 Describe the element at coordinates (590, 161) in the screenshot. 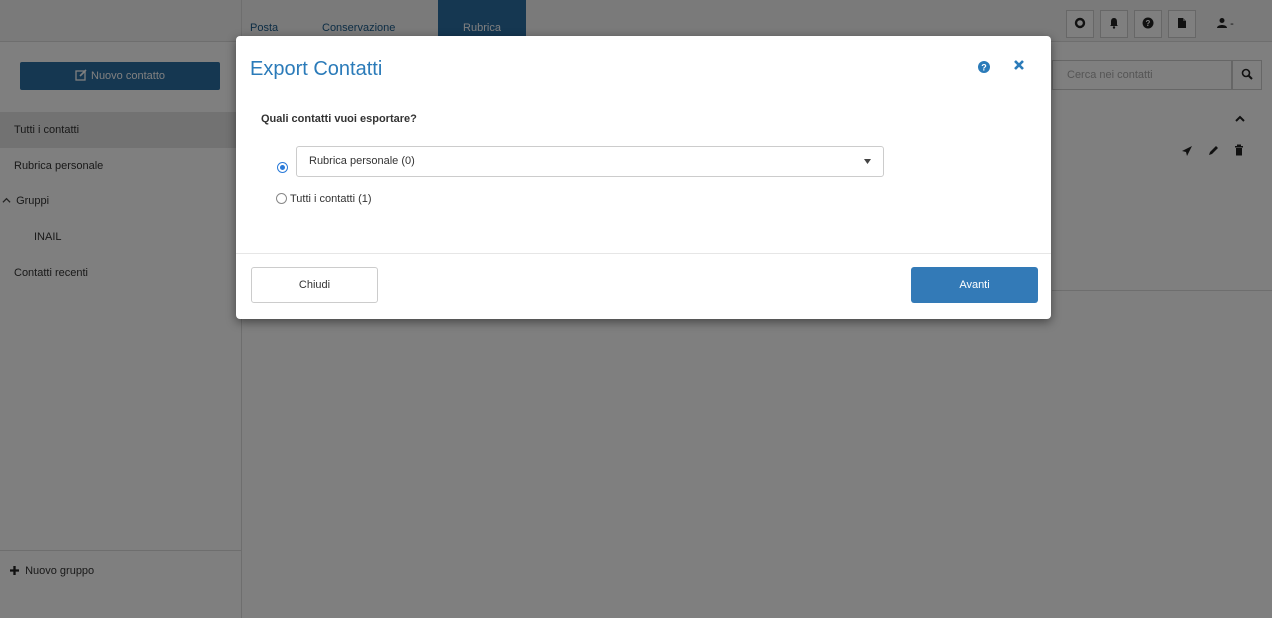

I see `addressbook-select: Rubrica personale (0)` at that location.